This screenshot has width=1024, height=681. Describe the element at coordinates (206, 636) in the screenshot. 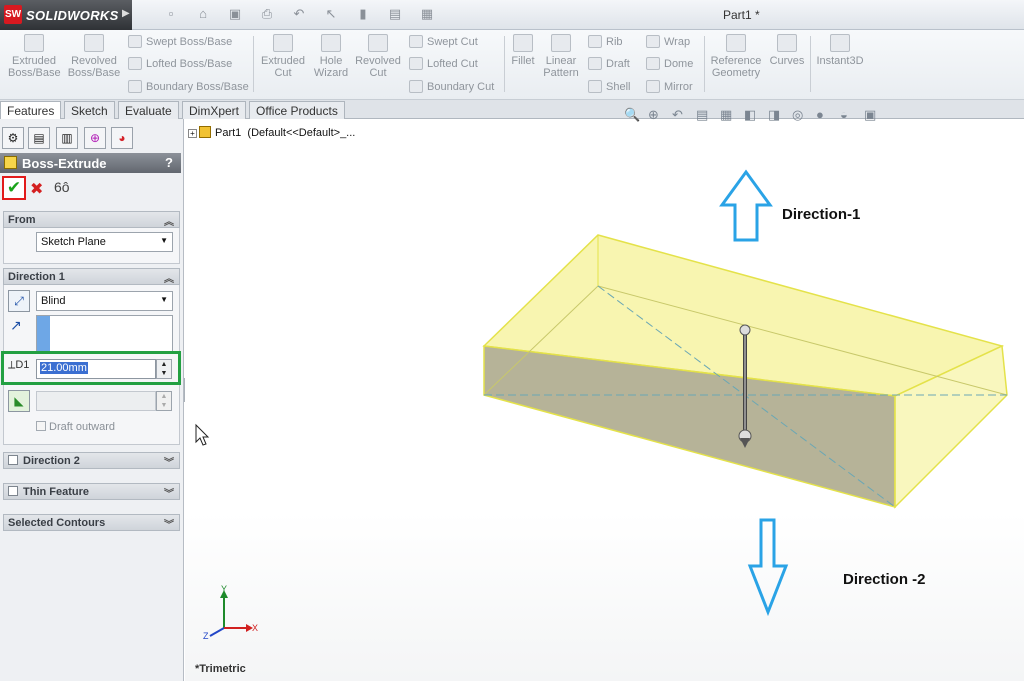

I see `axis-z-label: Z` at that location.